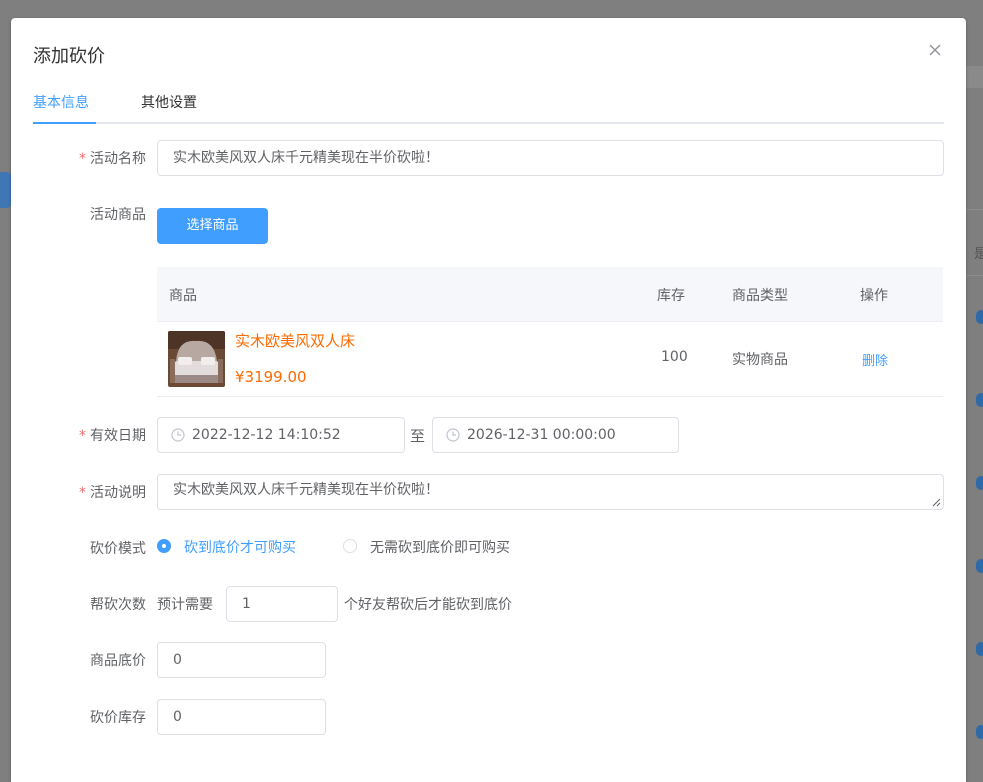 The width and height of the screenshot is (983, 782). What do you see at coordinates (69, 56) in the screenshot?
I see `dialog-title: 添加砍价` at bounding box center [69, 56].